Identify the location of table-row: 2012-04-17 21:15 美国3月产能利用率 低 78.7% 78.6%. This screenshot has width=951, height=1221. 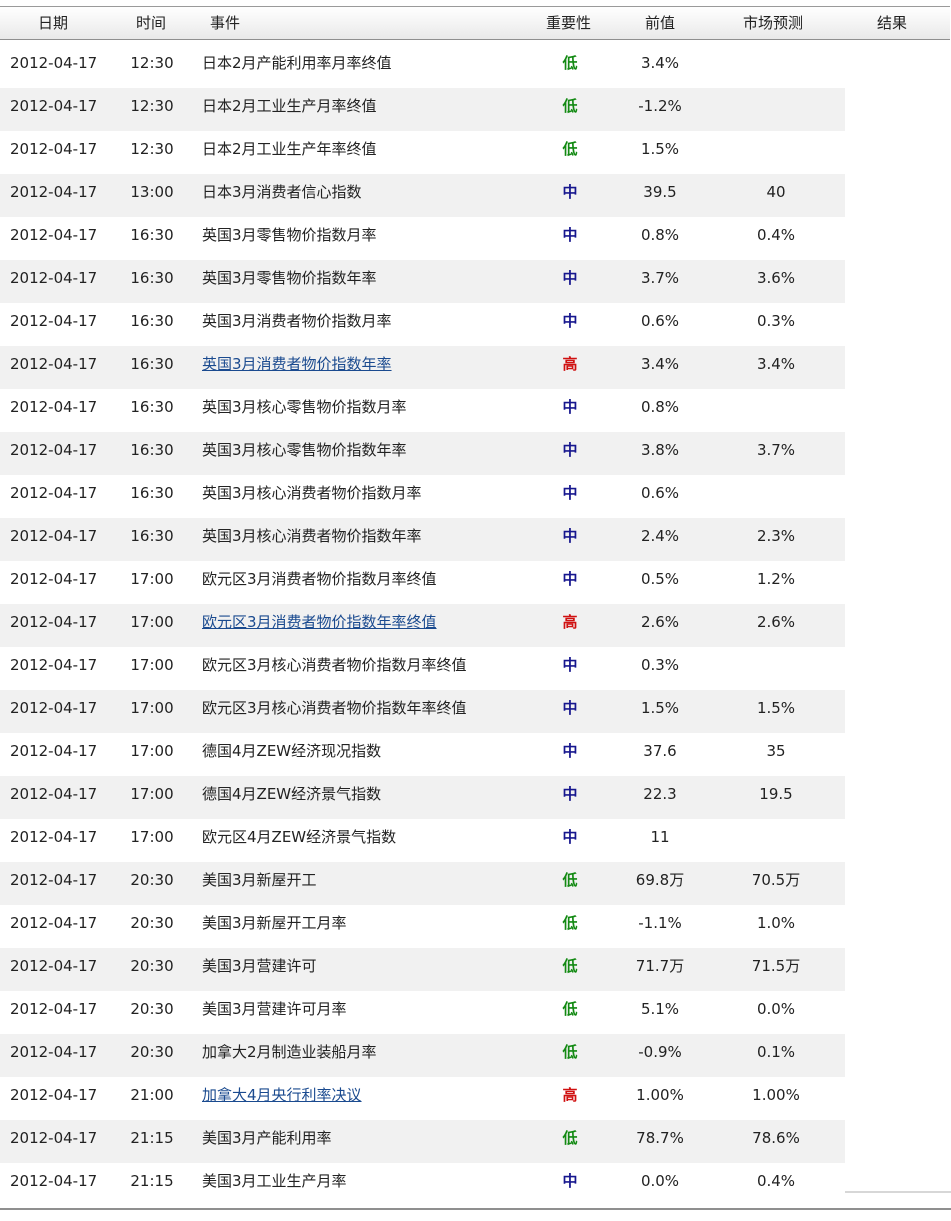
(422, 1141).